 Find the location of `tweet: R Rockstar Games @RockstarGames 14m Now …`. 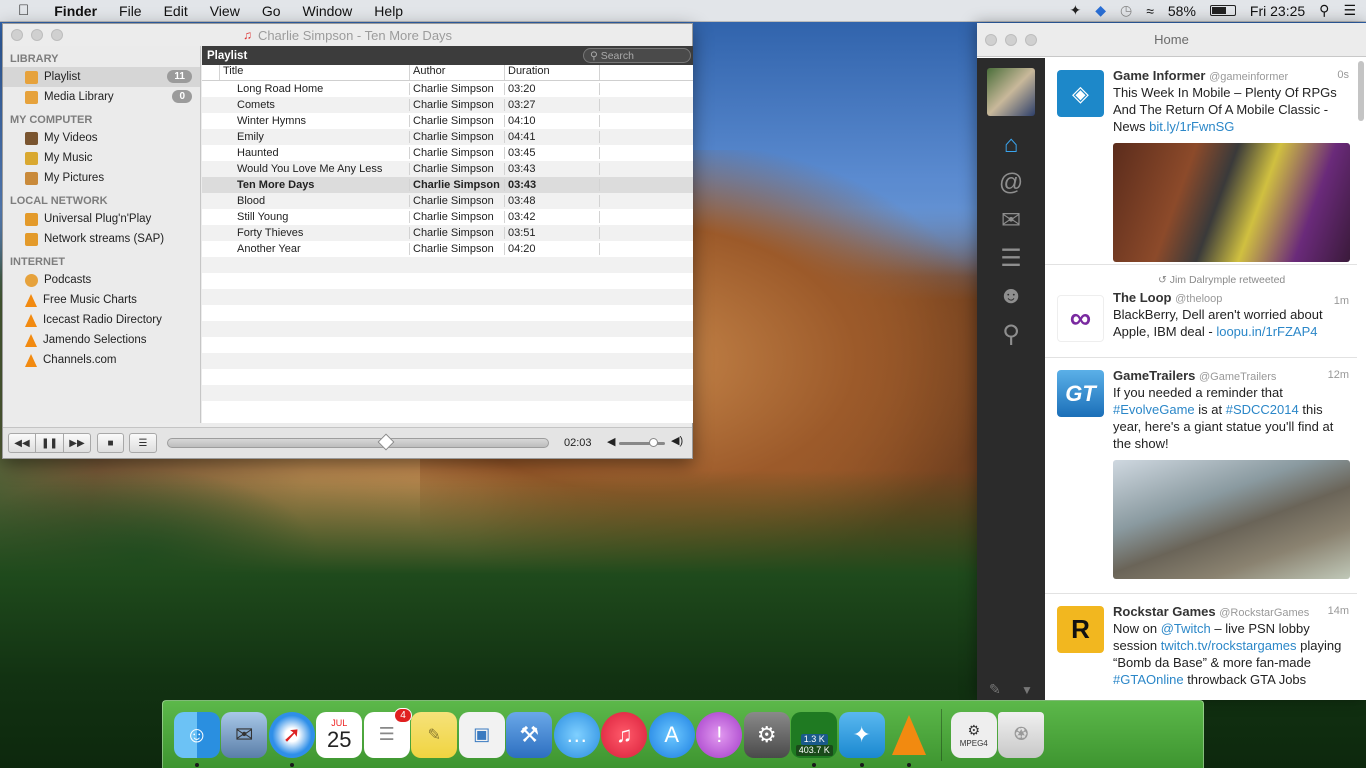

tweet: R Rockstar Games @RockstarGames 14m Now … is located at coordinates (1201, 647).